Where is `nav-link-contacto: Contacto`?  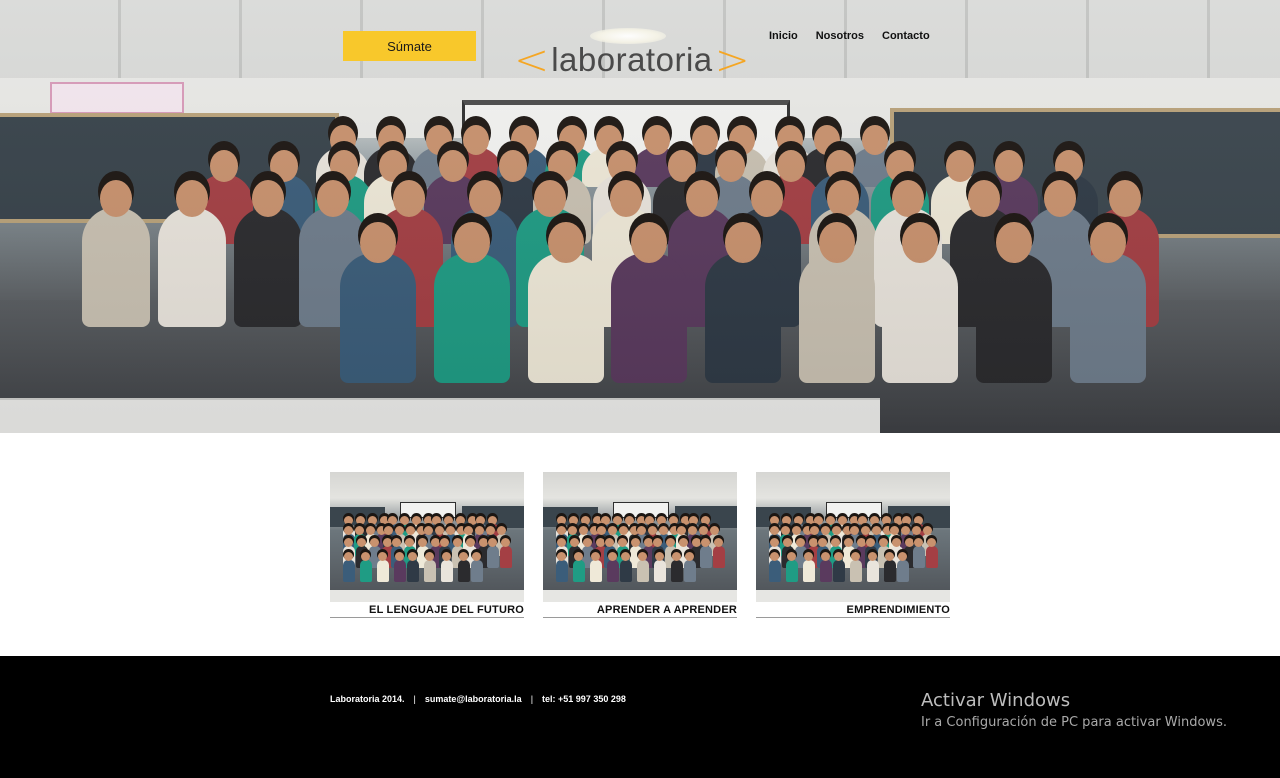
nav-link-contacto: Contacto is located at coordinates (906, 36).